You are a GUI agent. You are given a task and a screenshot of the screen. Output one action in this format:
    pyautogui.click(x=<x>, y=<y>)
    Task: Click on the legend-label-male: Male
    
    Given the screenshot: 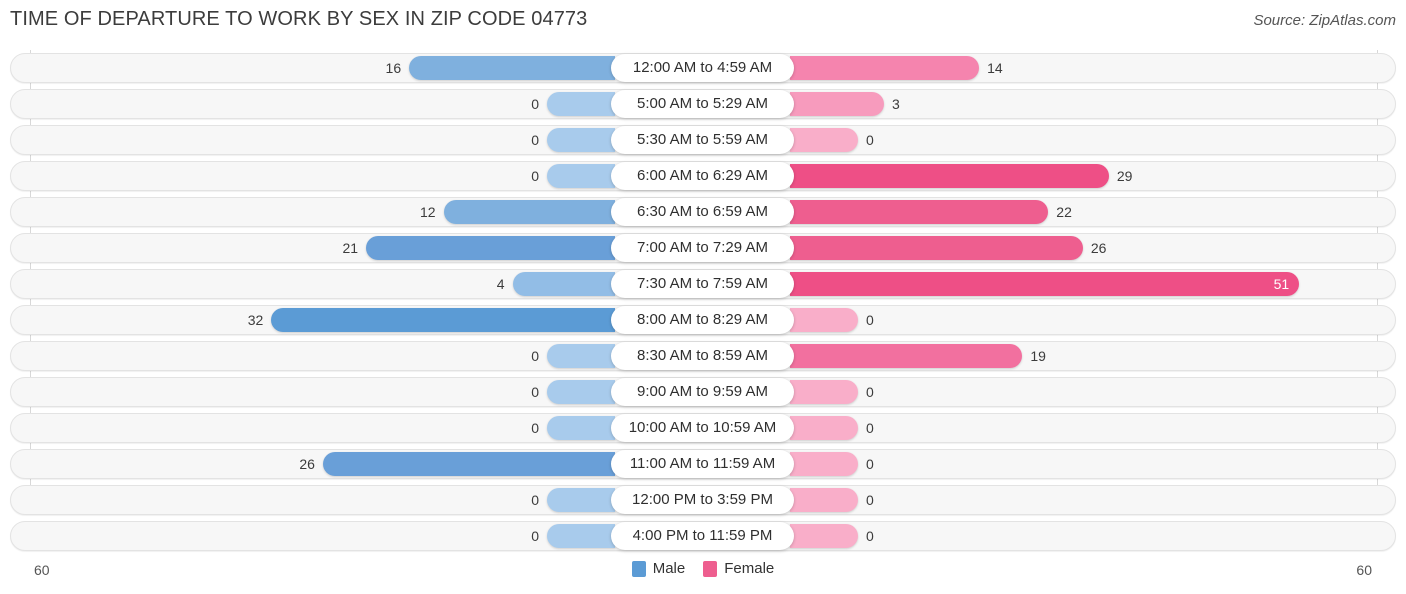 What is the action you would take?
    pyautogui.click(x=669, y=568)
    